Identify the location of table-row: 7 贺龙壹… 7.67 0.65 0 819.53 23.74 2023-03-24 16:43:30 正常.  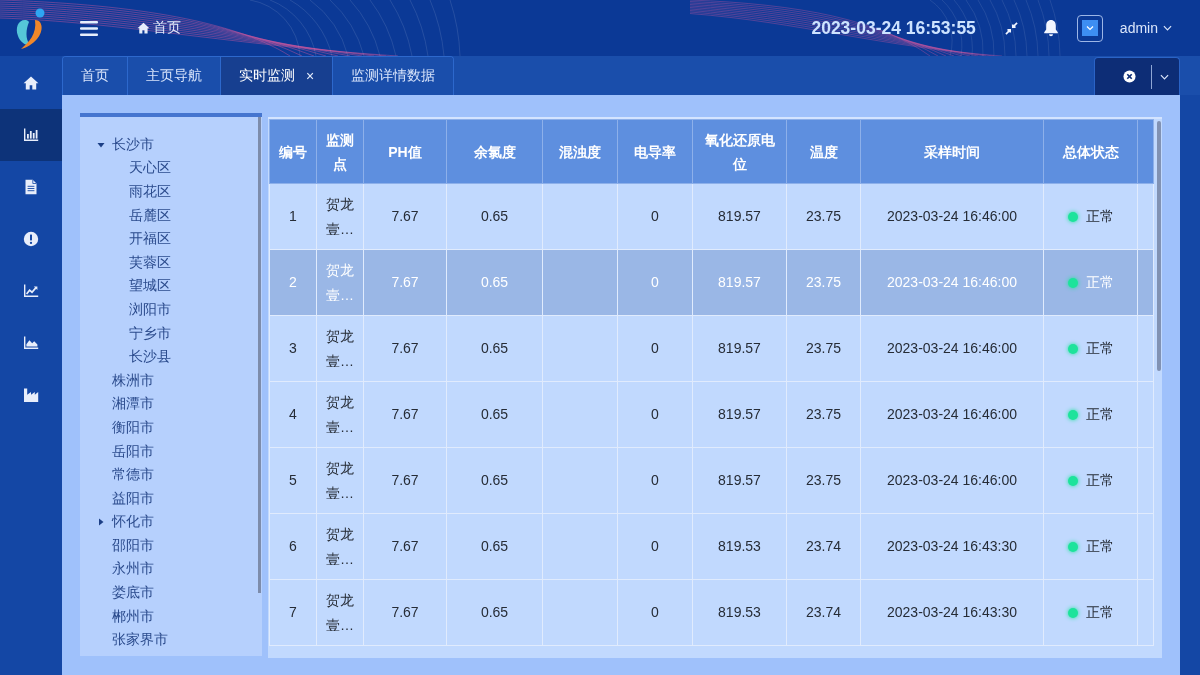
(711, 612).